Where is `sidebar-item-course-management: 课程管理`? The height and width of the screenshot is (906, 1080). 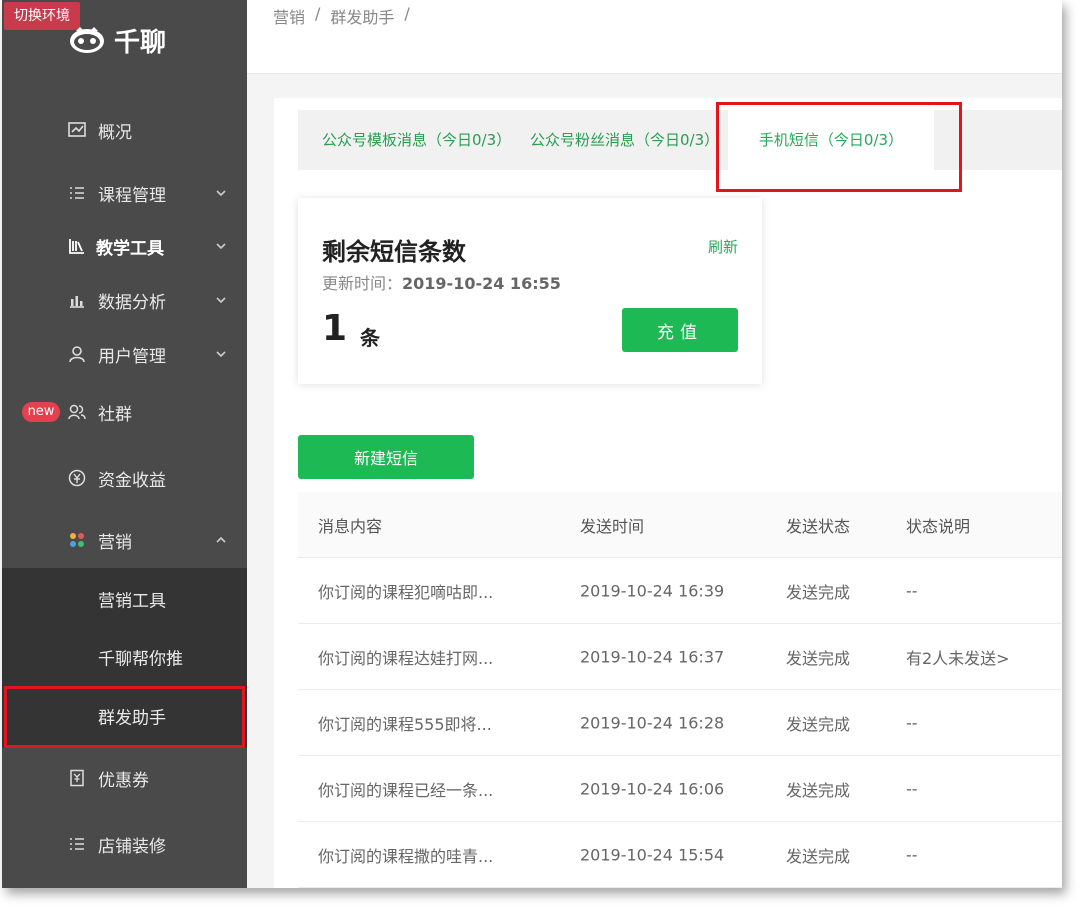 sidebar-item-course-management: 课程管理 is located at coordinates (124, 193).